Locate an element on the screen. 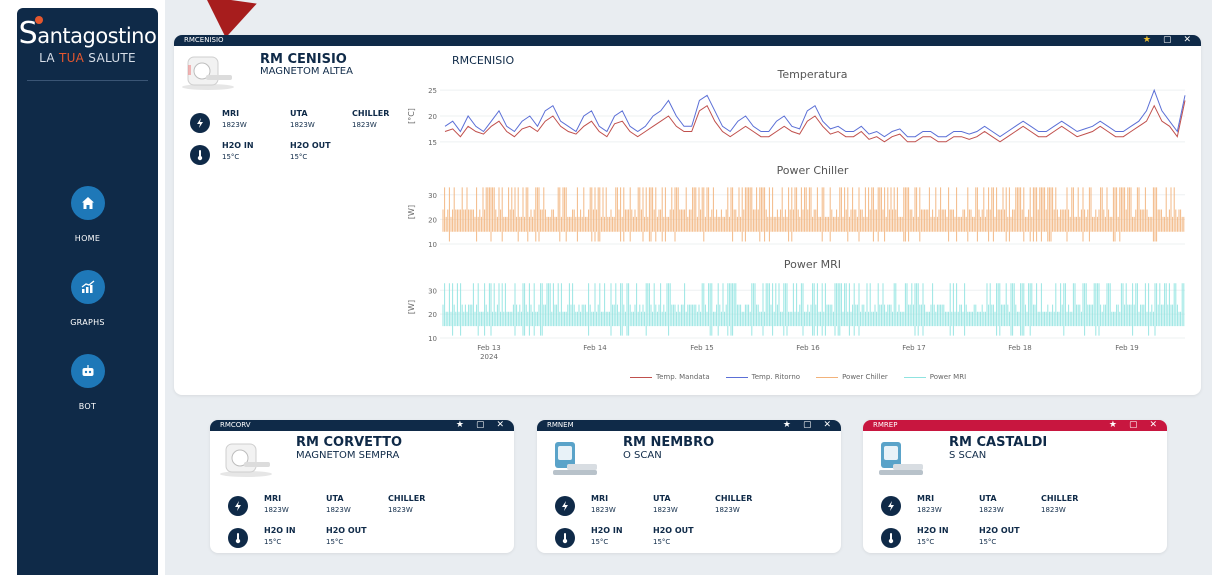 This screenshot has width=1212, height=575. subplot-title: Temperatura is located at coordinates (812, 74).